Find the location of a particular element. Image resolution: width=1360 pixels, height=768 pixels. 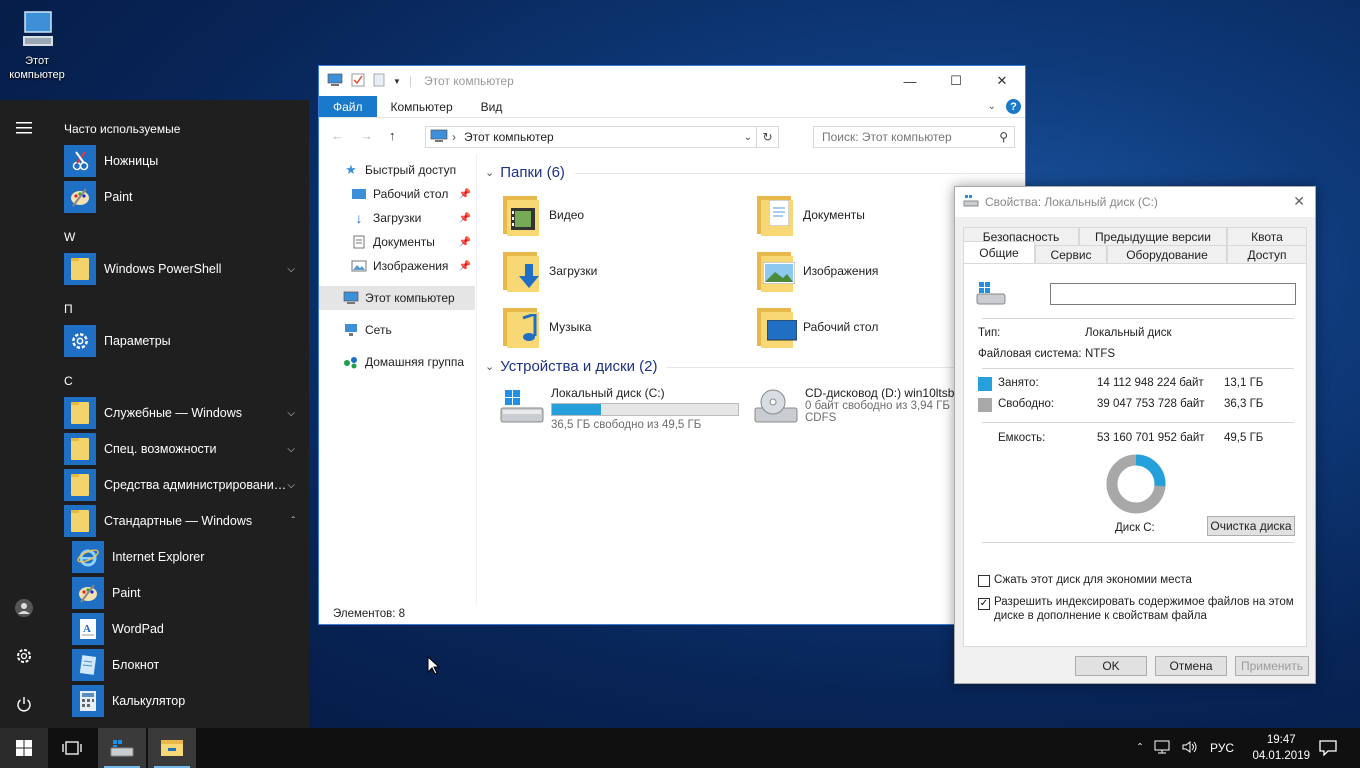

app-notepad: Блокнот is located at coordinates (183, 665).